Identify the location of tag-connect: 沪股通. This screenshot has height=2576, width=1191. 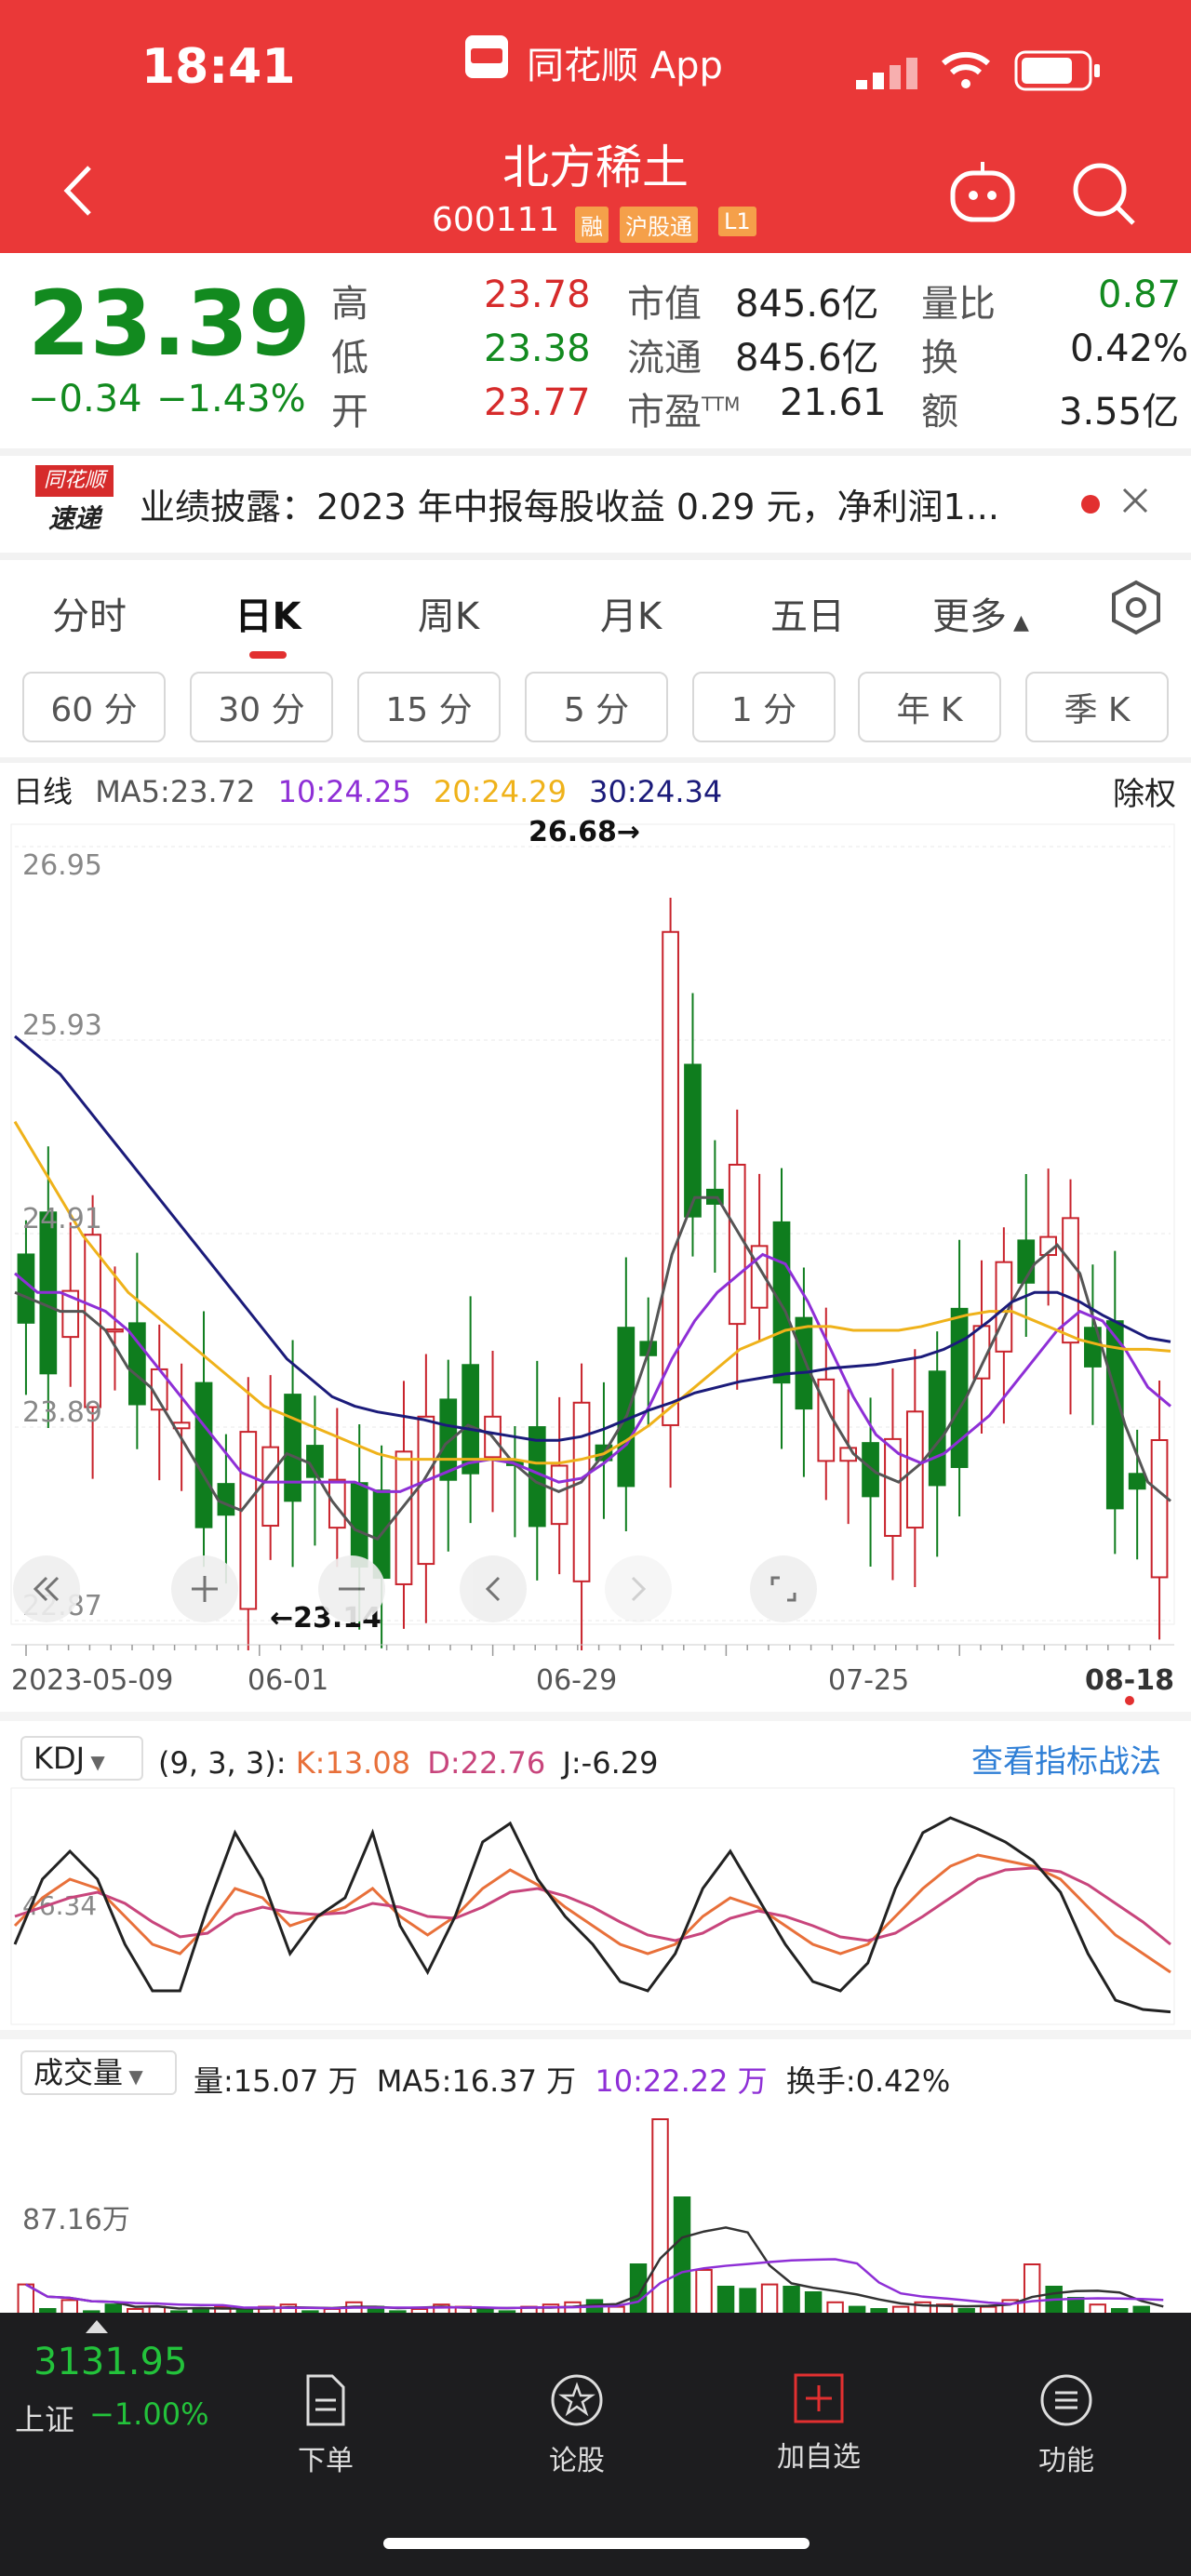
(659, 225).